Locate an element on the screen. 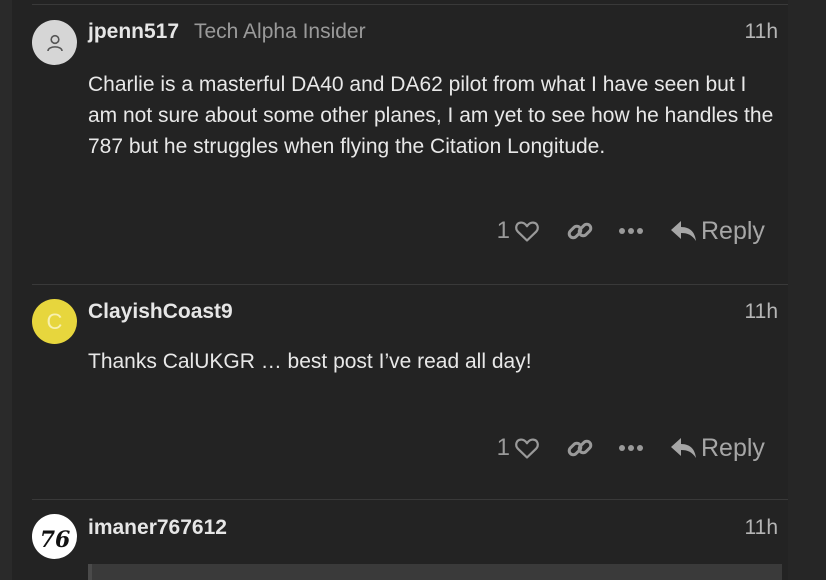 This screenshot has width=826, height=580. avatar-letter: C is located at coordinates (54, 321).